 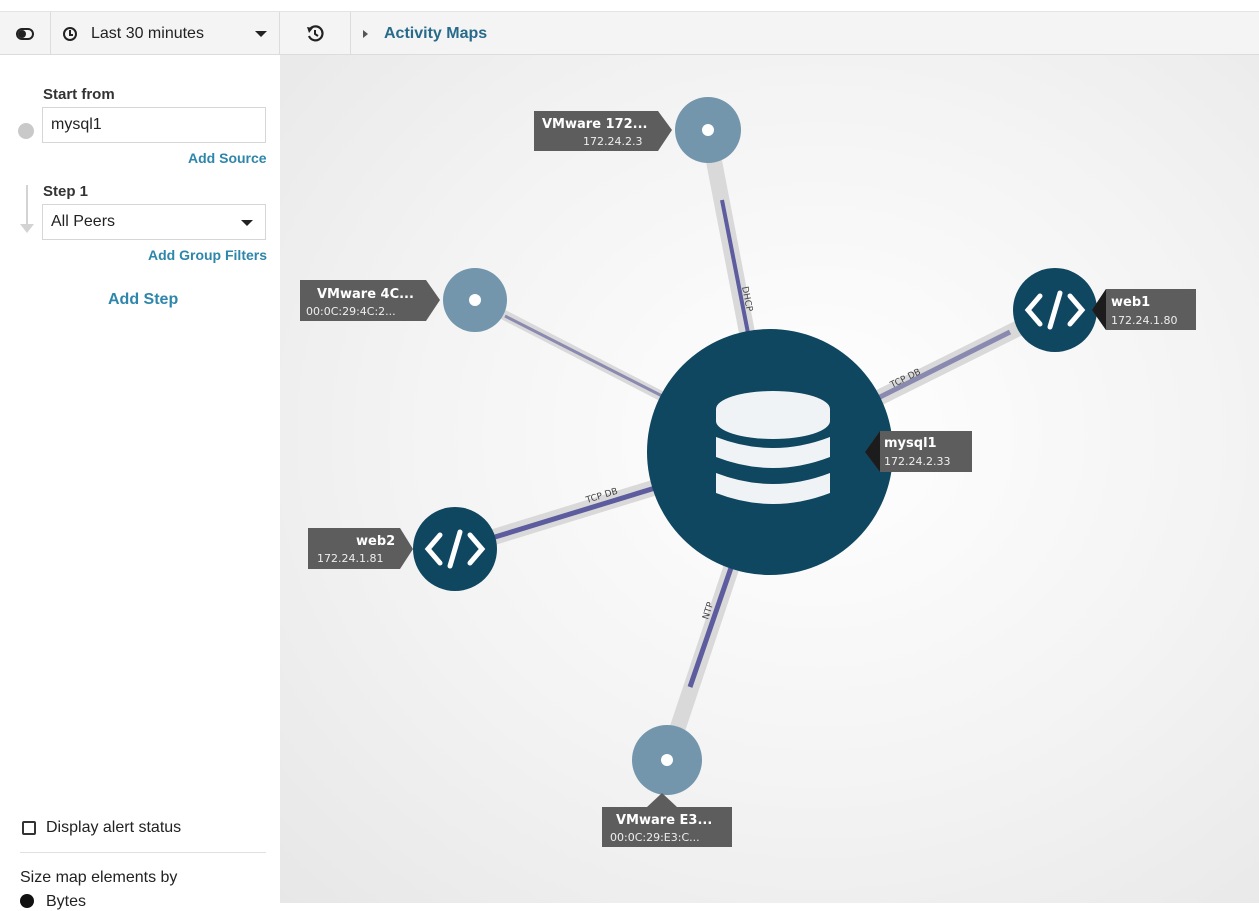 I want to click on node-vmware-172: VMware 172... 172.24.2.3, so click(x=637, y=130).